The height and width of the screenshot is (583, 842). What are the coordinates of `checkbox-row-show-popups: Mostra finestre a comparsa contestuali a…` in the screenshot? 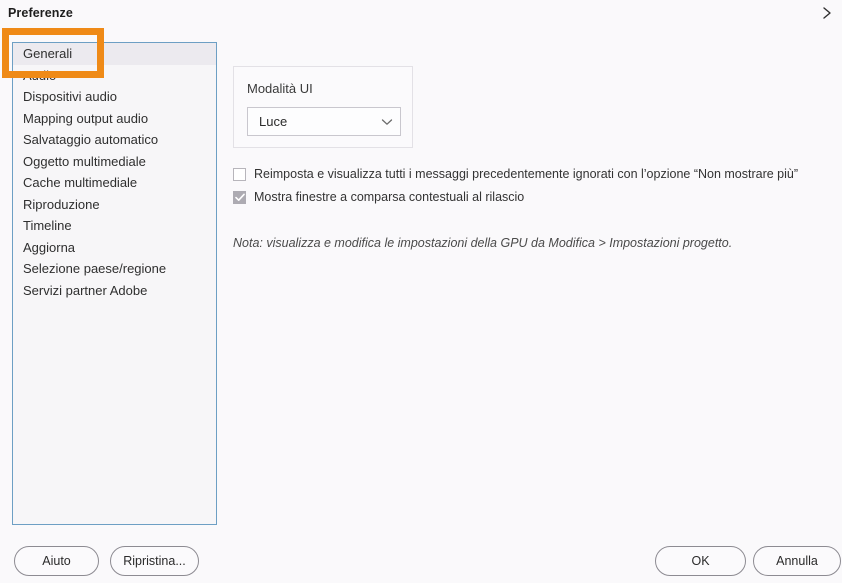 It's located at (378, 197).